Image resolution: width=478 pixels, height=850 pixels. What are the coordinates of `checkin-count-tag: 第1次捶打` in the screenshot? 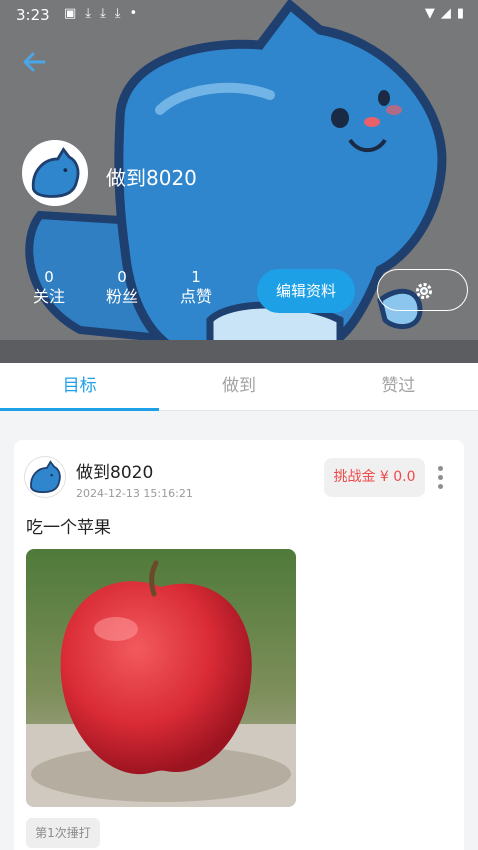 It's located at (63, 833).